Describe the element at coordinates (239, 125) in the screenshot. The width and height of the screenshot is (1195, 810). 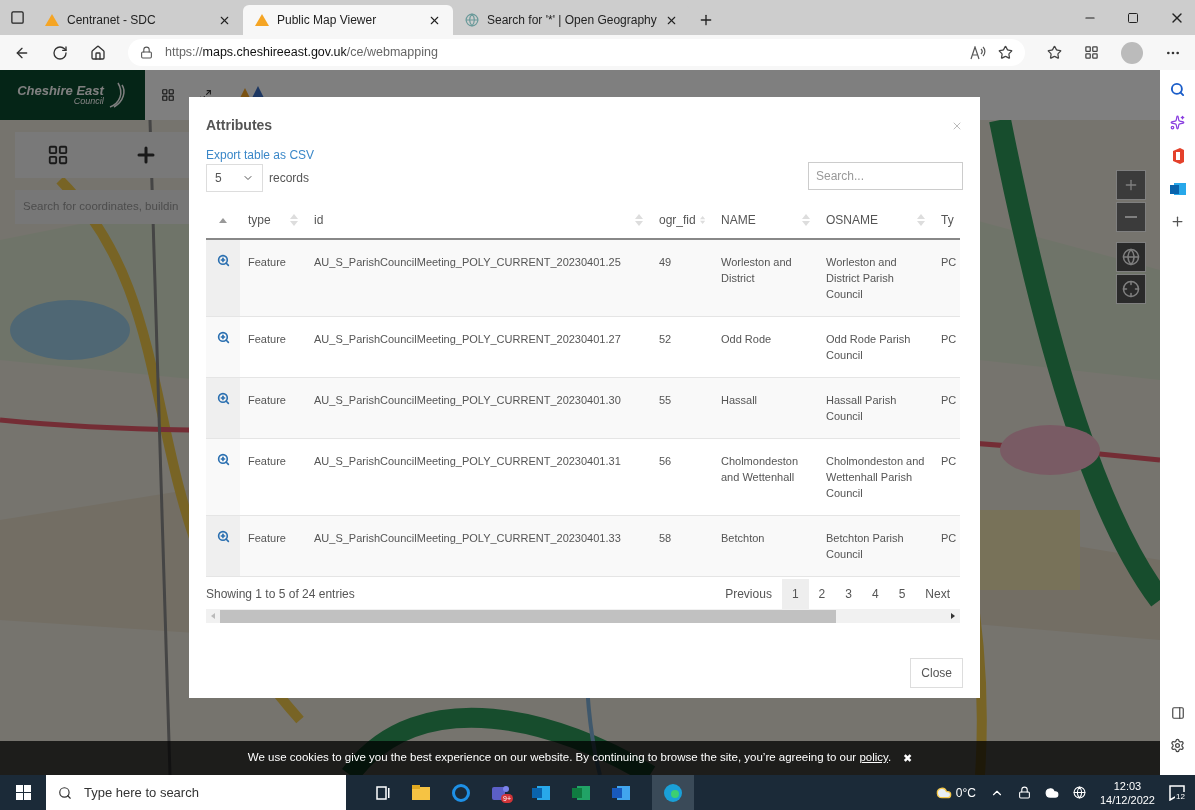
I see `dialog-title: Attributes` at that location.